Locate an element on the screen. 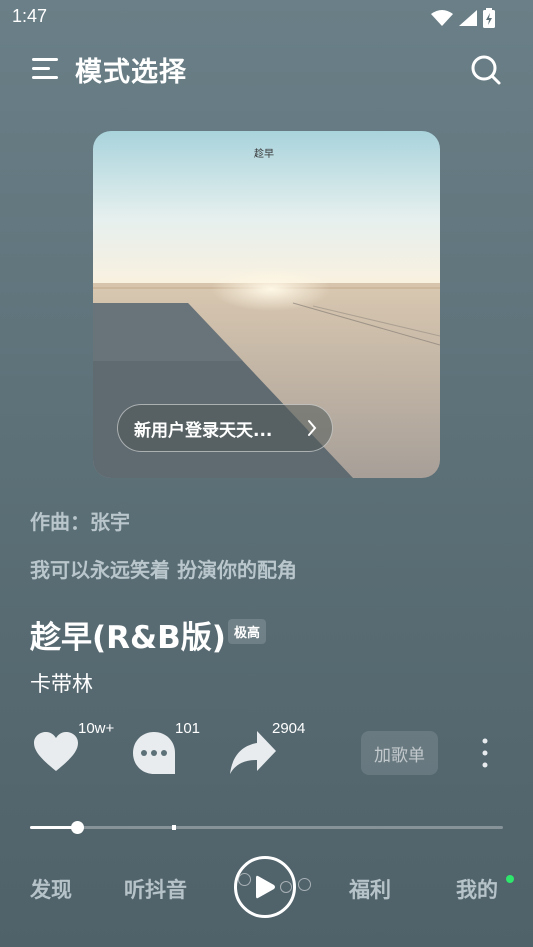 The height and width of the screenshot is (947, 533). add-to-playlist-button: 加歌单 is located at coordinates (399, 753).